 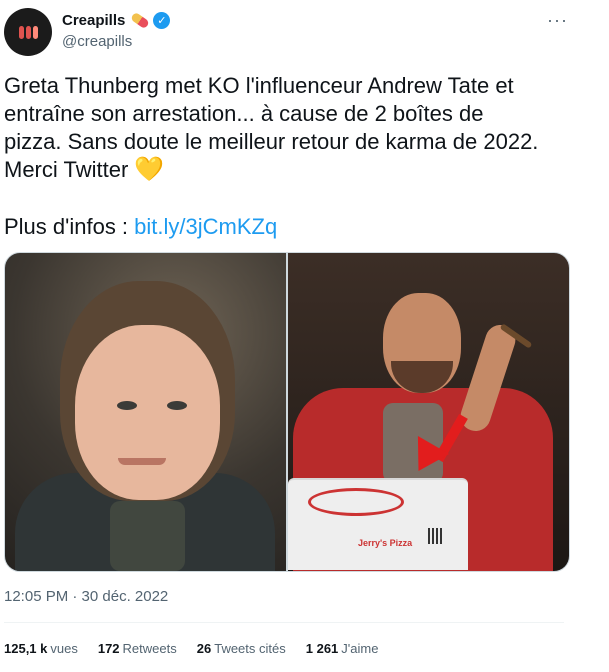 What do you see at coordinates (147, 536) in the screenshot?
I see `photo-collar` at bounding box center [147, 536].